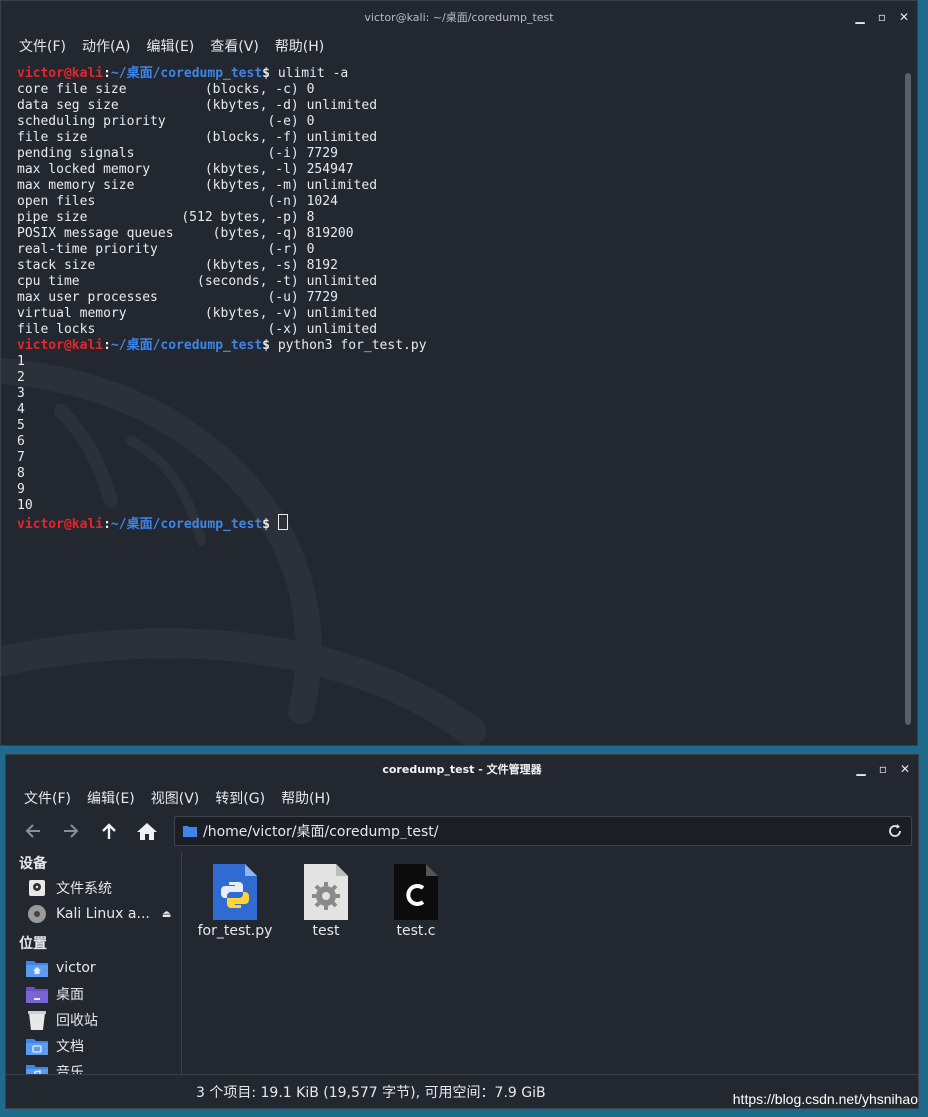 This screenshot has width=928, height=1117. Describe the element at coordinates (240, 798) in the screenshot. I see `menu-go: 转到(G)` at that location.